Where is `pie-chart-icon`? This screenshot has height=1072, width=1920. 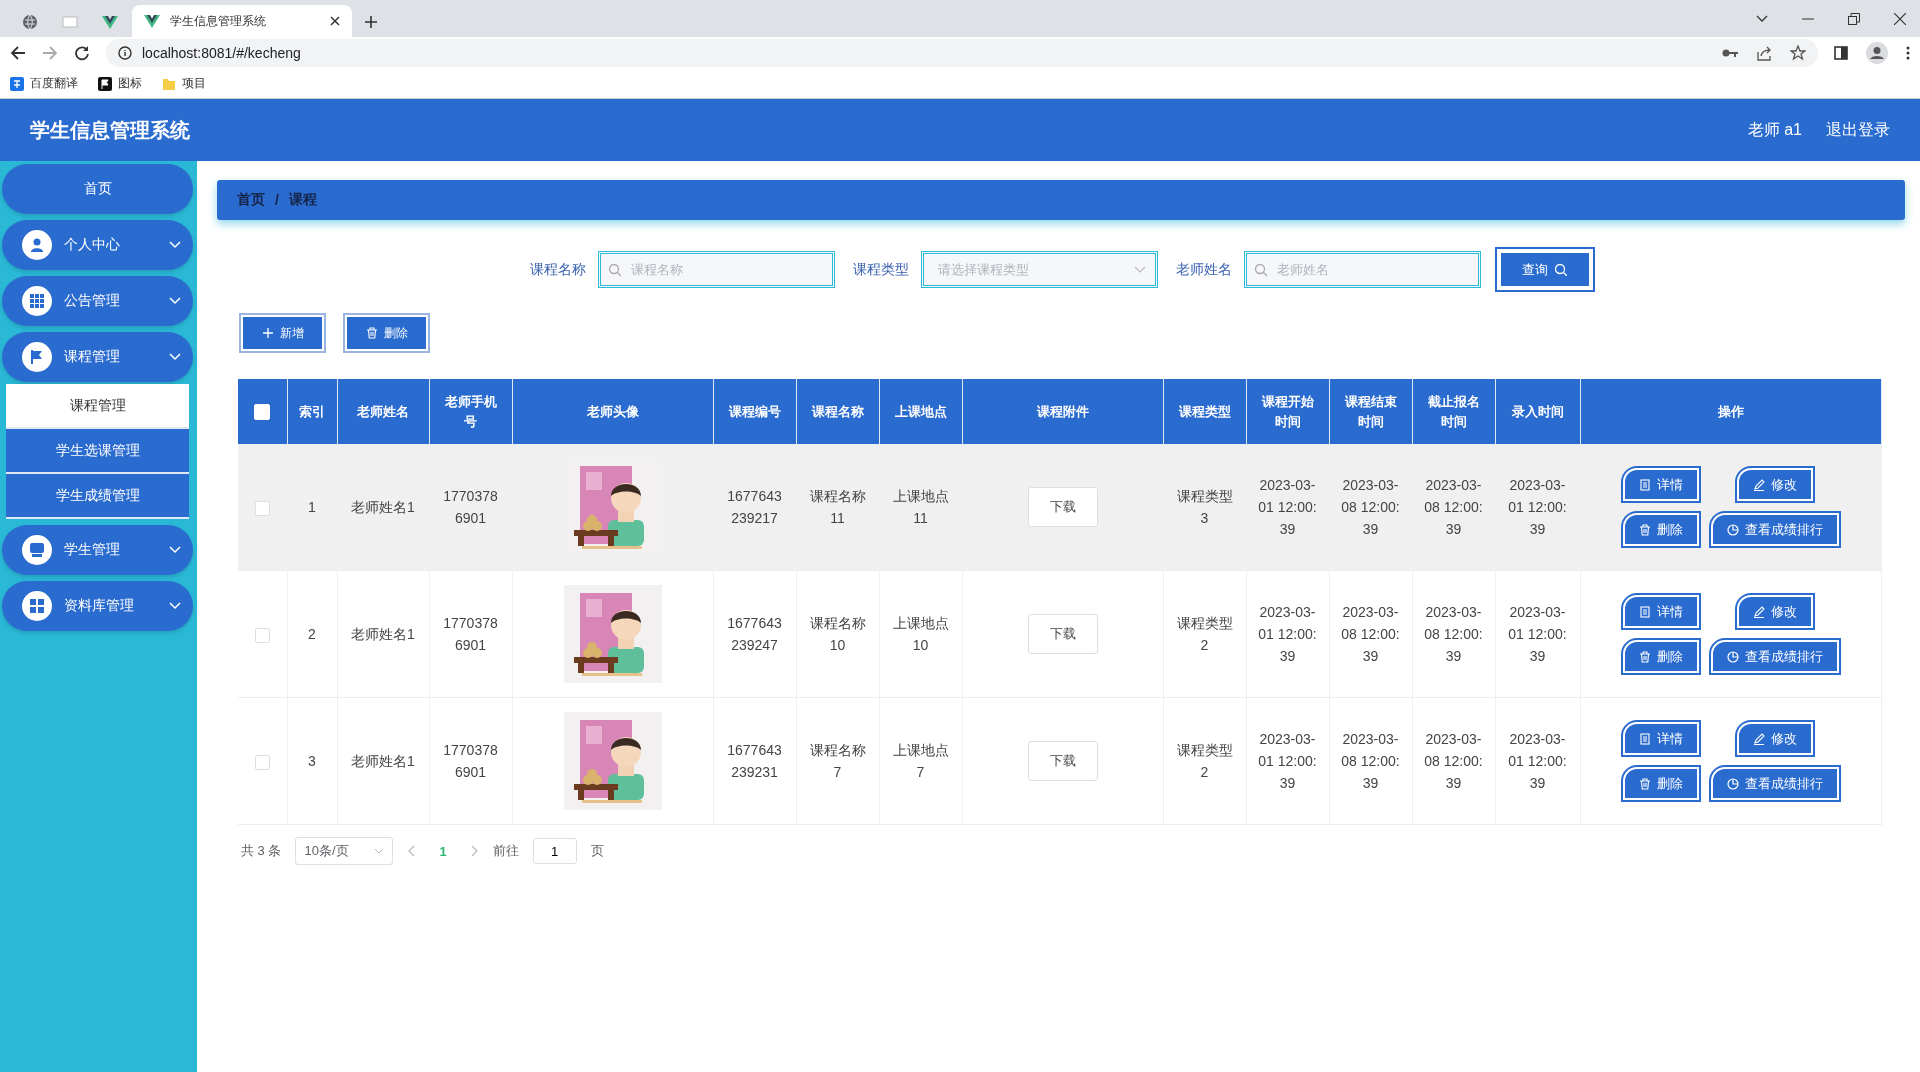
pie-chart-icon is located at coordinates (1732, 656).